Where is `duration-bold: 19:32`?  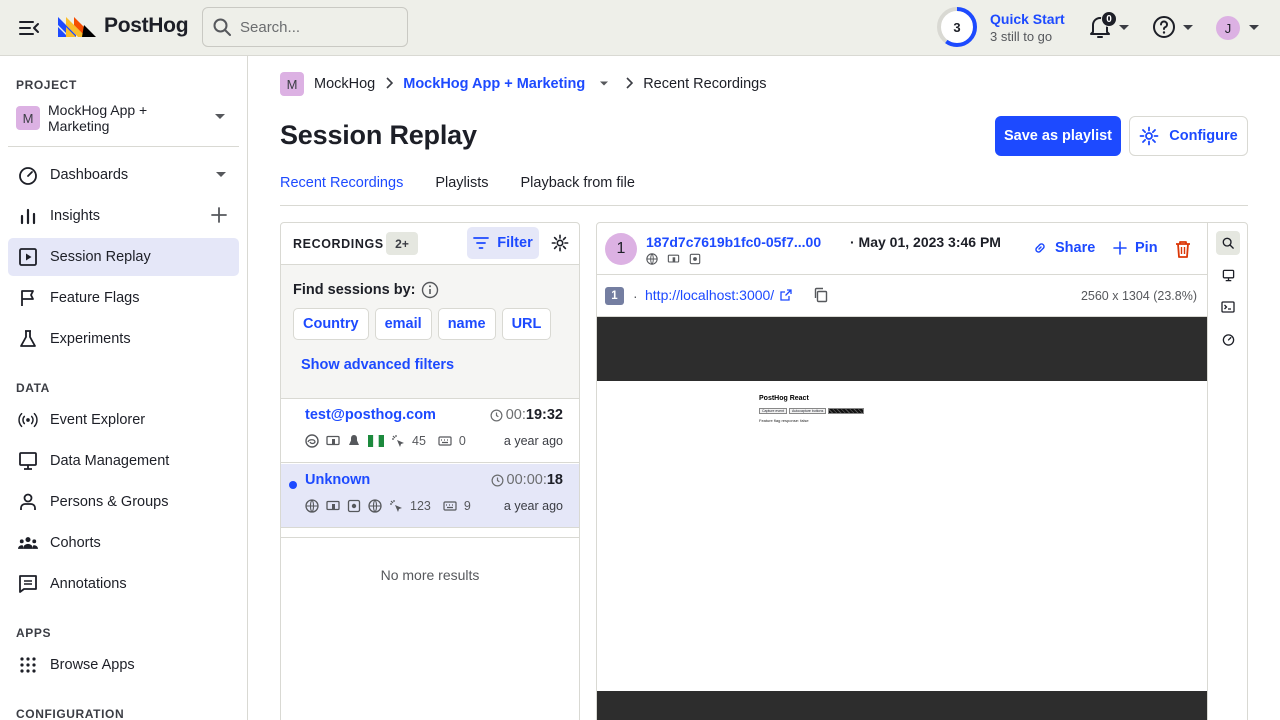
duration-bold: 19:32 is located at coordinates (544, 415).